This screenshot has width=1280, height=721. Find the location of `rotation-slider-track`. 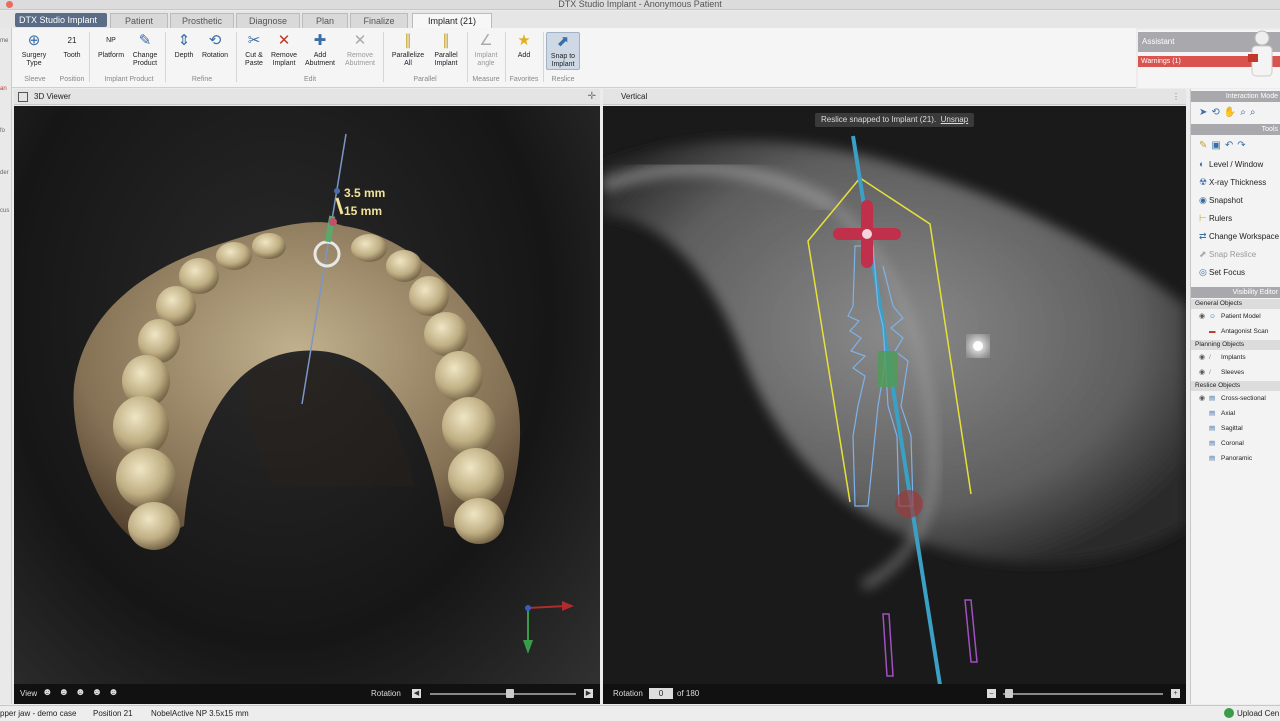

rotation-slider-track is located at coordinates (503, 694).